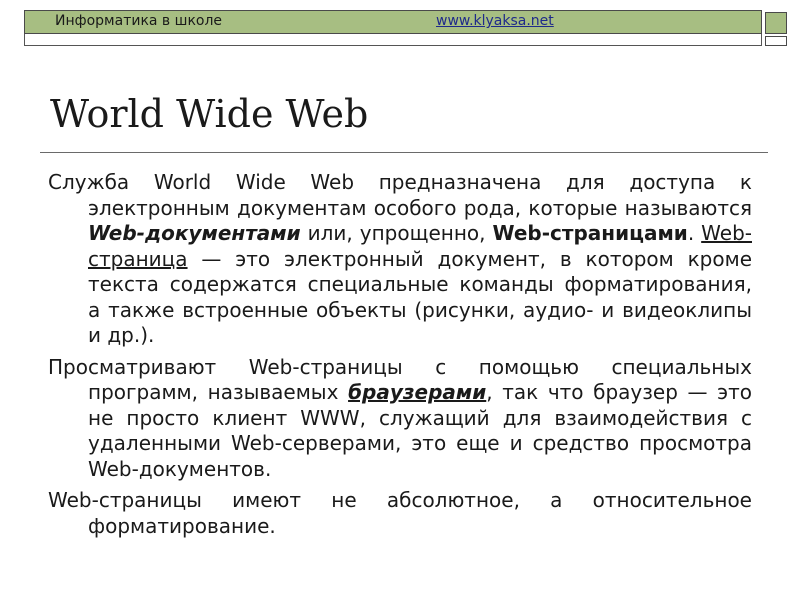 The height and width of the screenshot is (600, 800). What do you see at coordinates (694, 233) in the screenshot?
I see `text-run: .` at bounding box center [694, 233].